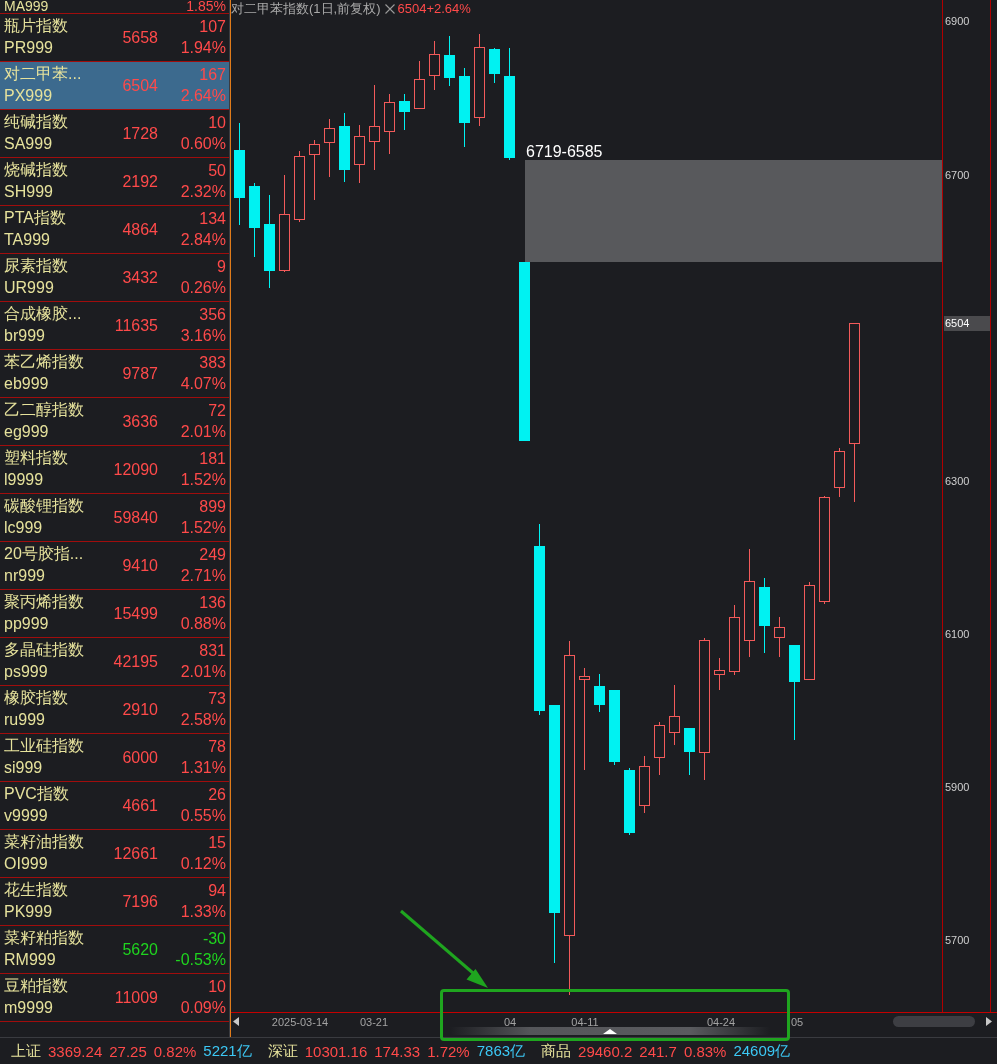  What do you see at coordinates (203, 480) in the screenshot?
I see `change-percent: 1.52%` at bounding box center [203, 480].